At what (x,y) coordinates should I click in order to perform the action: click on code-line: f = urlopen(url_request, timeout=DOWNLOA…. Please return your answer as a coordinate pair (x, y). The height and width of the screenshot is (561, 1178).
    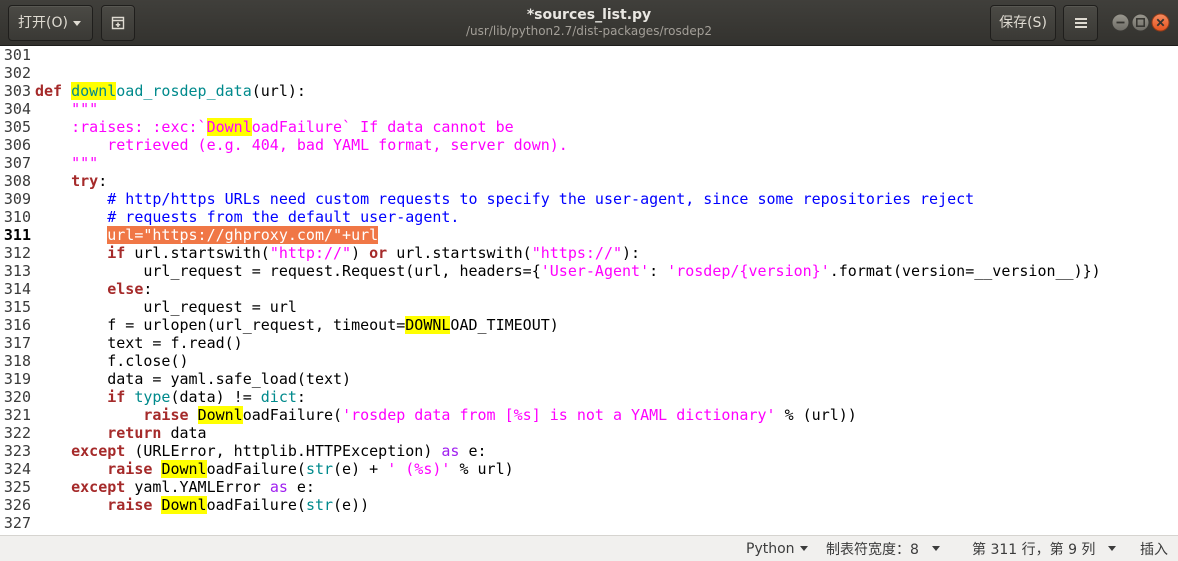
    Looking at the image, I should click on (606, 325).